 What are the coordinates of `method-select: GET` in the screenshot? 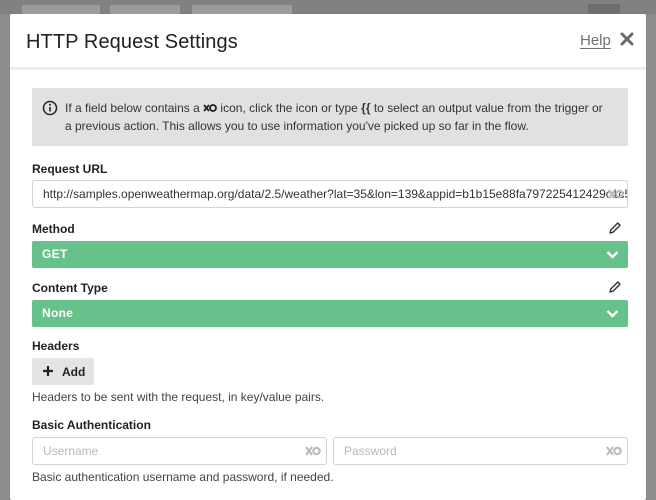 It's located at (330, 254).